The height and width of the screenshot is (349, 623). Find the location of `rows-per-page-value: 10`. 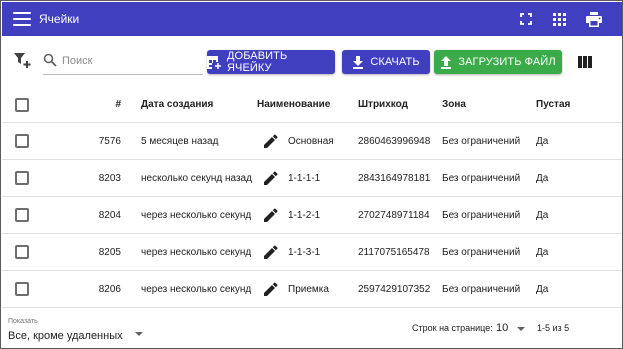

rows-per-page-value: 10 is located at coordinates (502, 328).